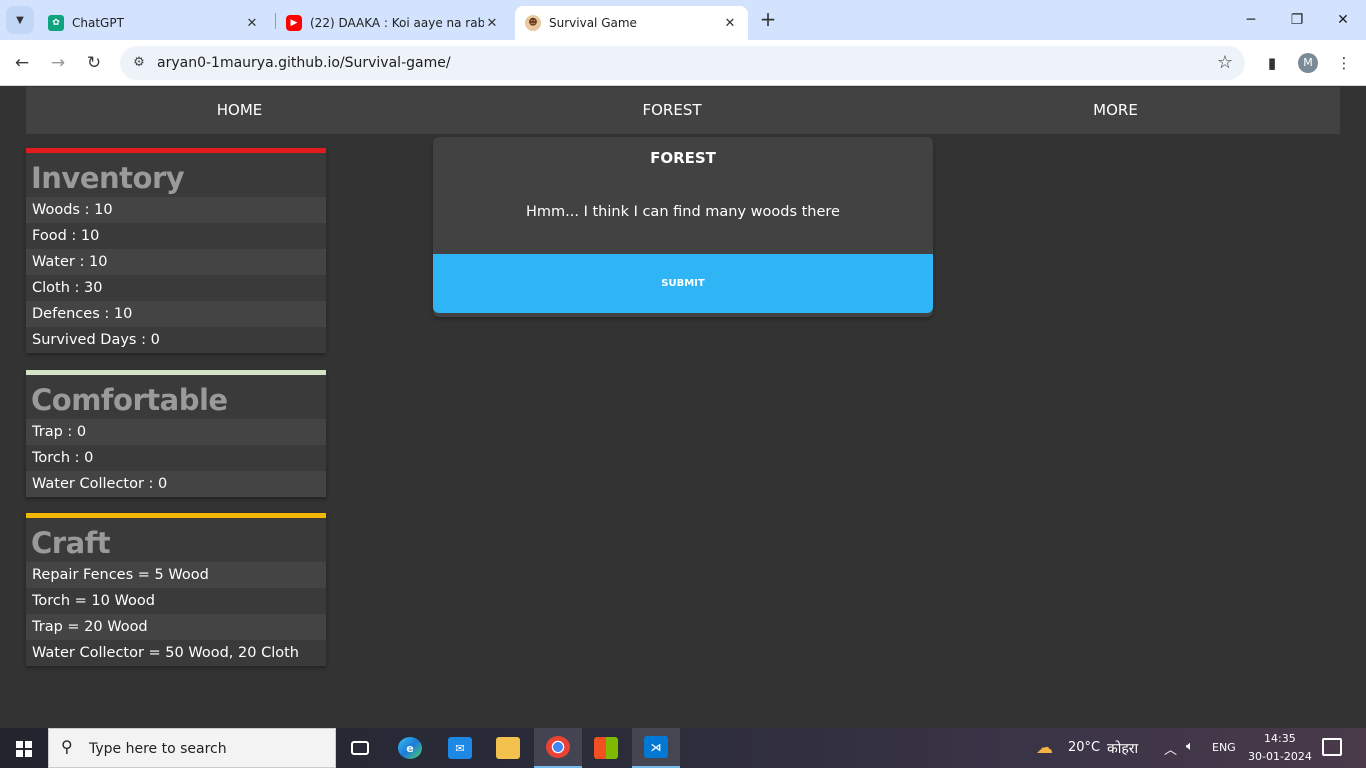  What do you see at coordinates (1332, 747) in the screenshot?
I see `notification-center-icon` at bounding box center [1332, 747].